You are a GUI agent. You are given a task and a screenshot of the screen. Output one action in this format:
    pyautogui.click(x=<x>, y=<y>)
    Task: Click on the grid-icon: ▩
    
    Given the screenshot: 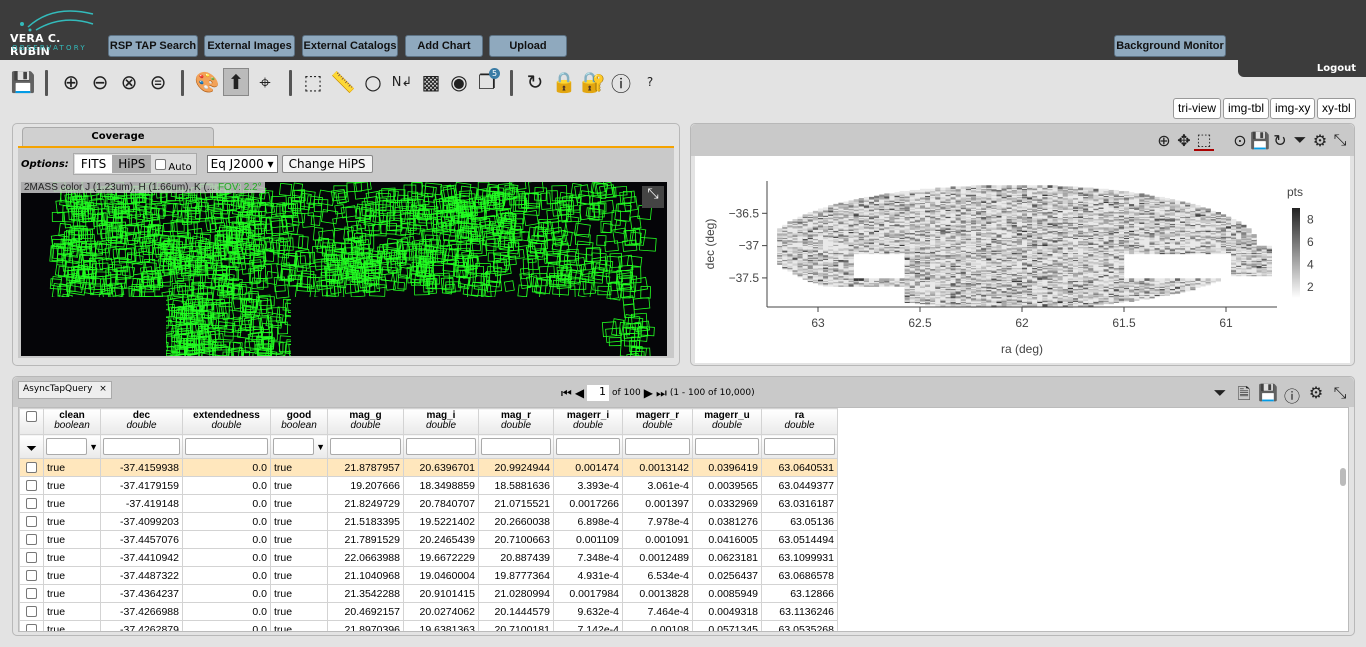 What is the action you would take?
    pyautogui.click(x=431, y=82)
    